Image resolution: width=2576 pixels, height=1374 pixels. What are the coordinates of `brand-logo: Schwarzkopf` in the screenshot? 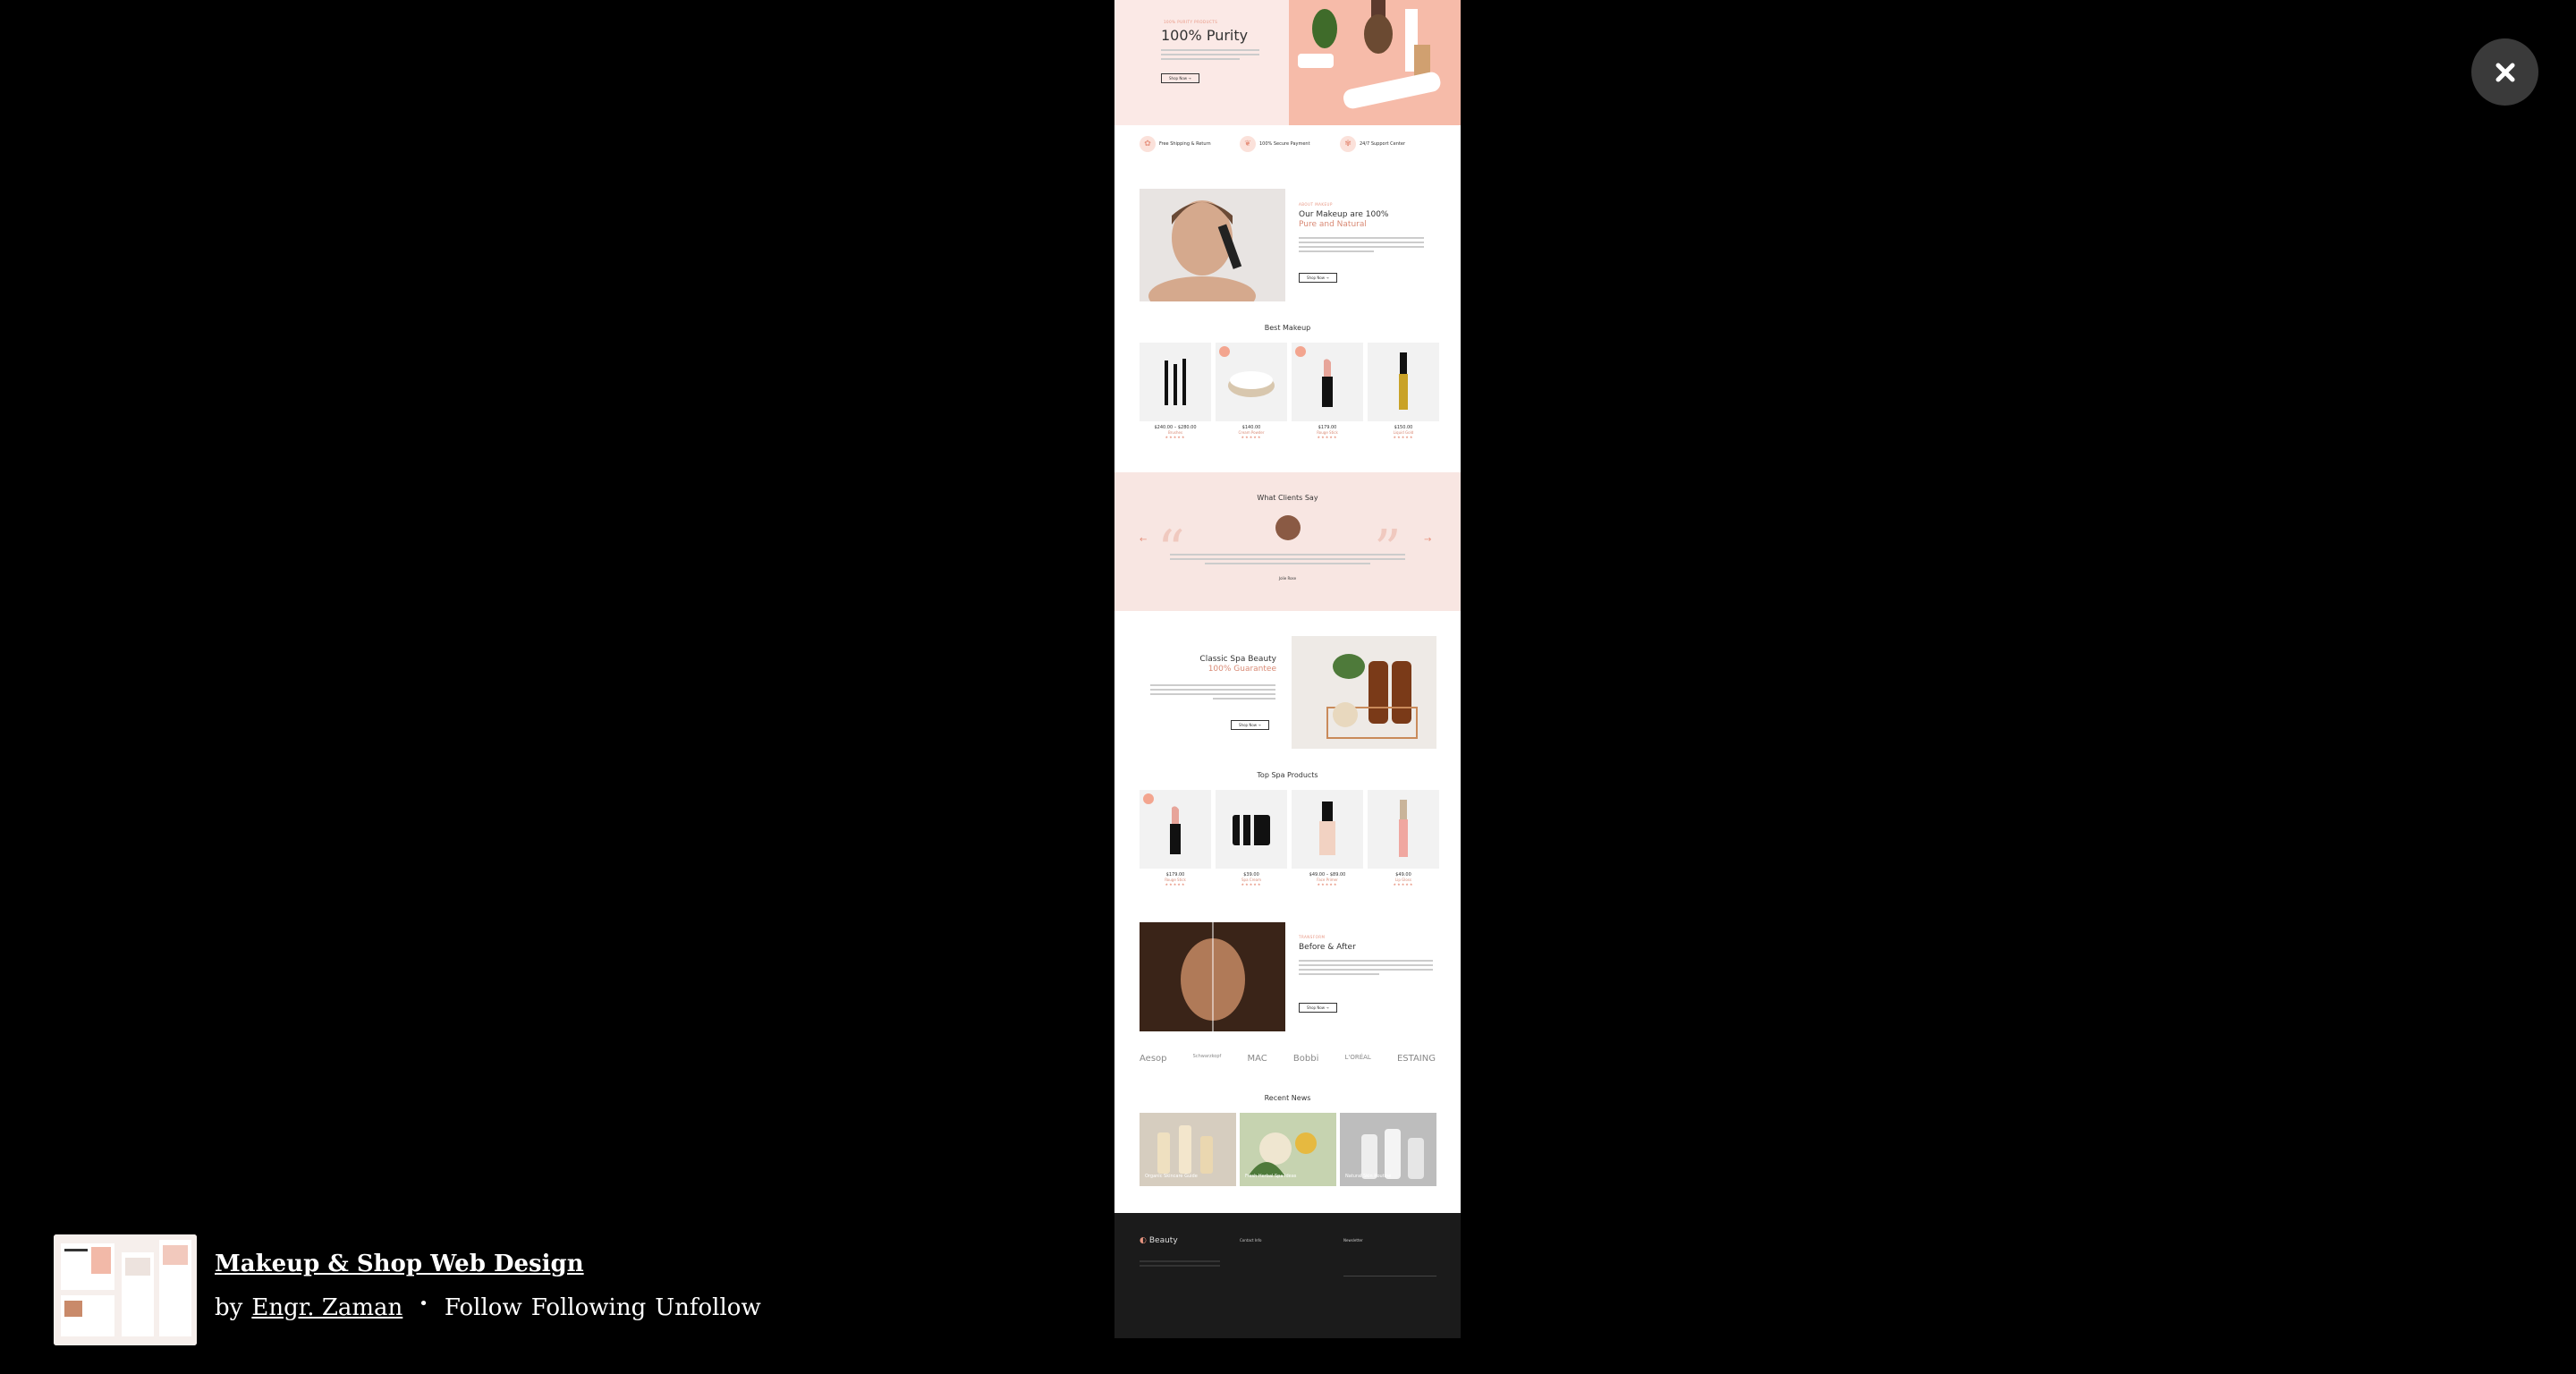 It's located at (1207, 1056).